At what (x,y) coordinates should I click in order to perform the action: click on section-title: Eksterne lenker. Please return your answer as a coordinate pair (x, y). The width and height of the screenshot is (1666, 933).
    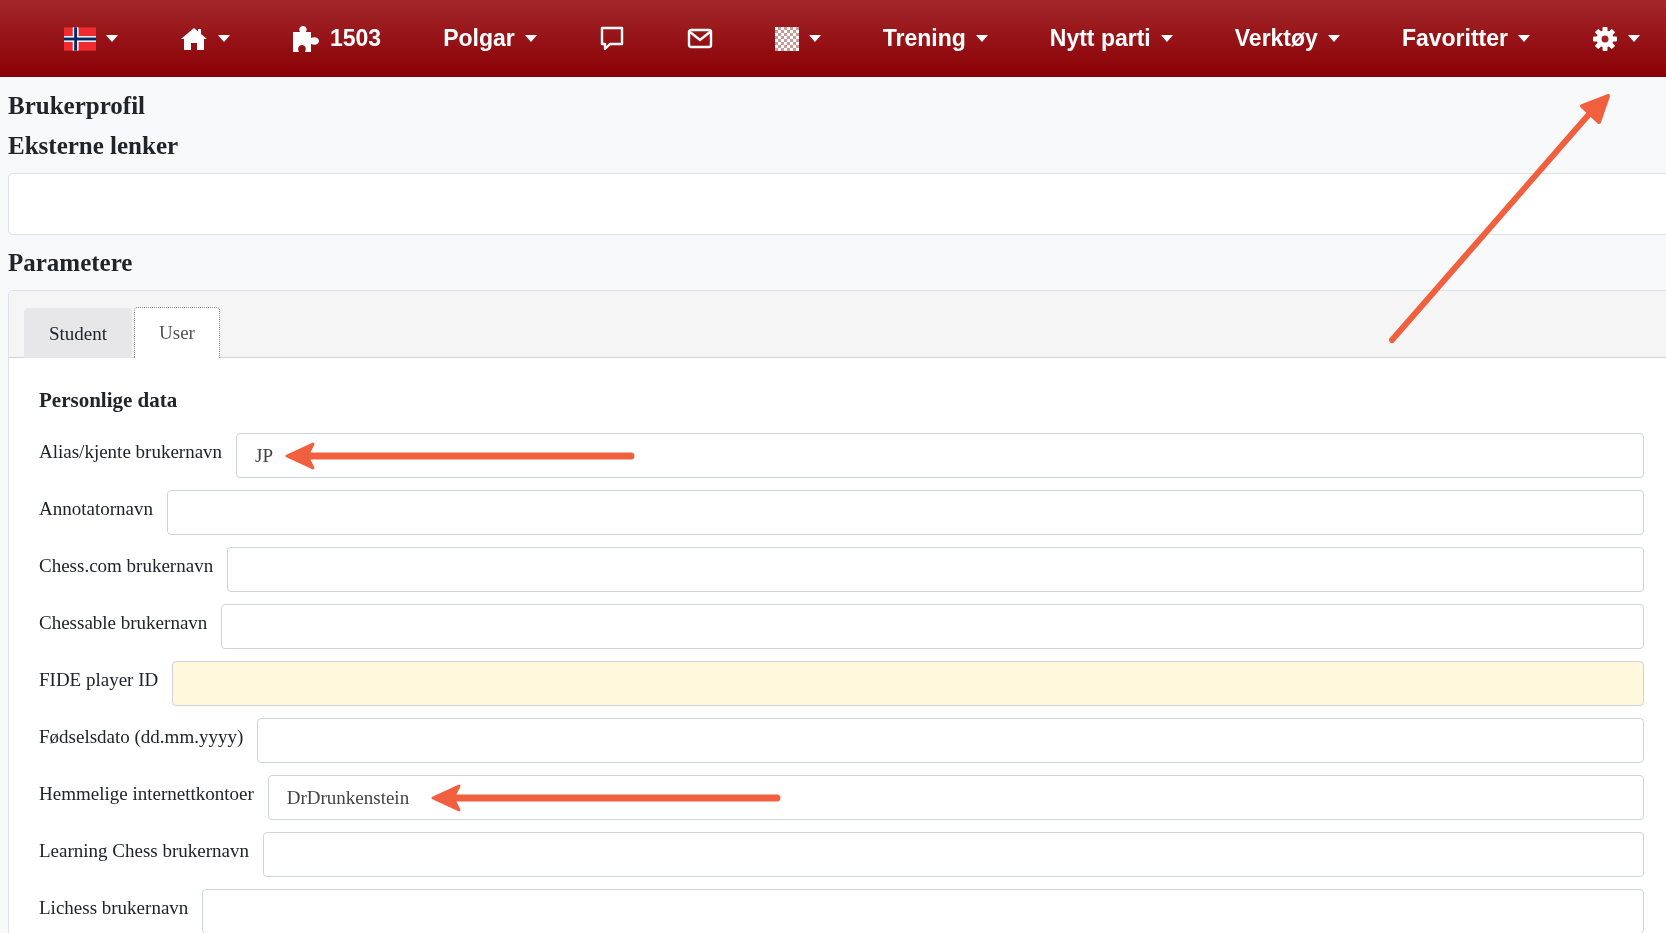
    Looking at the image, I should click on (94, 146).